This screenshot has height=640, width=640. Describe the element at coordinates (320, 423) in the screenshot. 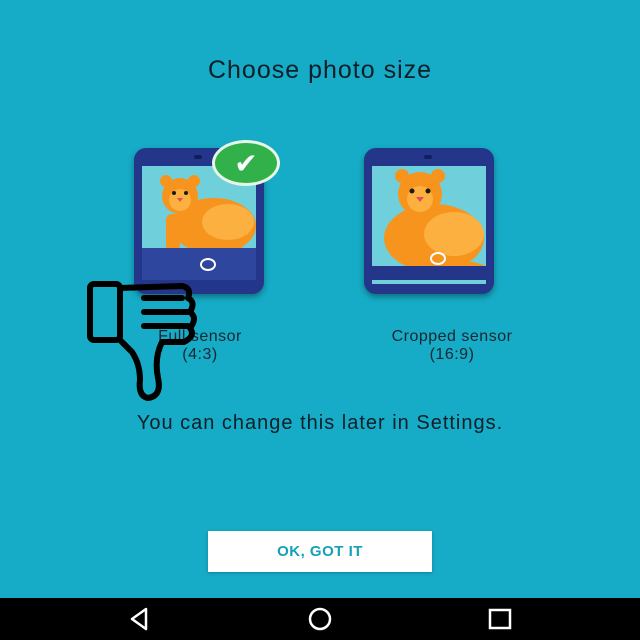

I see `info-message: You can change this later in Settings.` at that location.